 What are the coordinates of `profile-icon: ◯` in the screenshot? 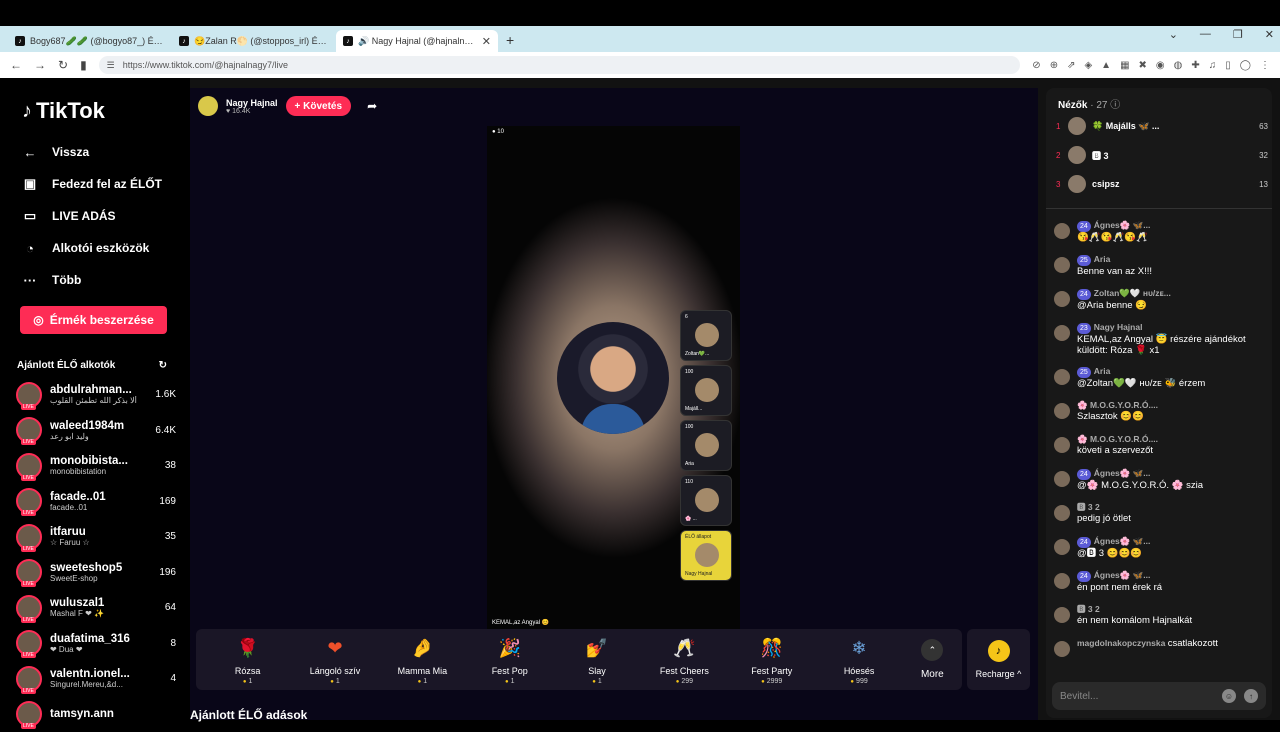 It's located at (1245, 65).